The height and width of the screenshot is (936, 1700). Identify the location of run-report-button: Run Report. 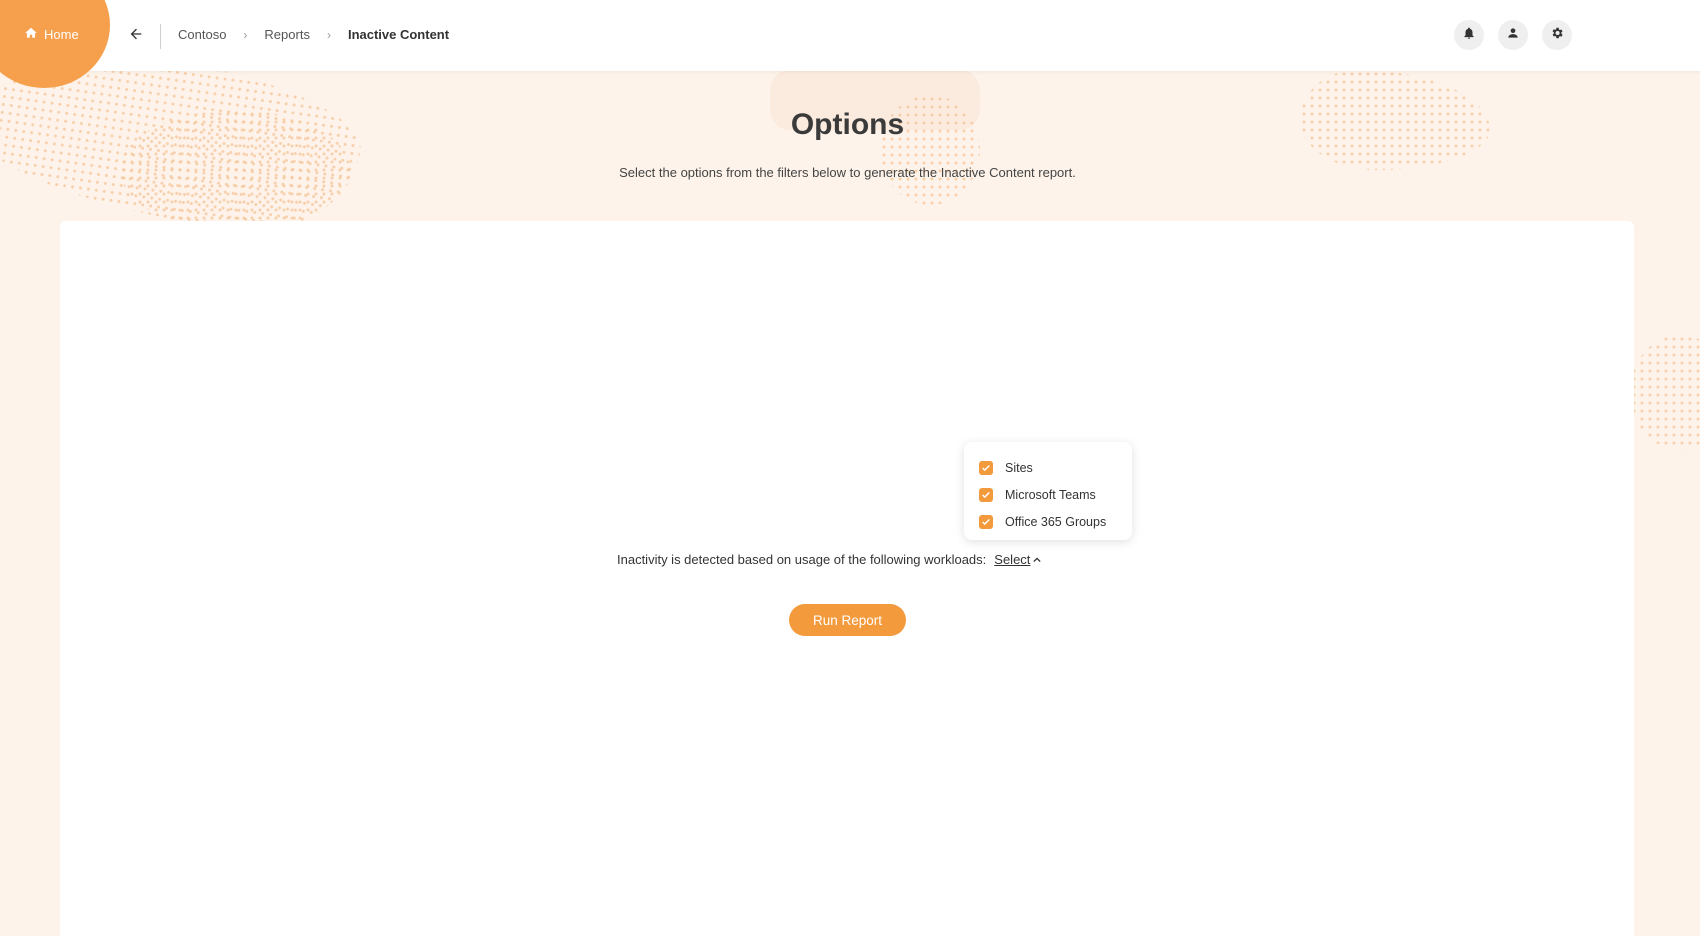
(847, 620).